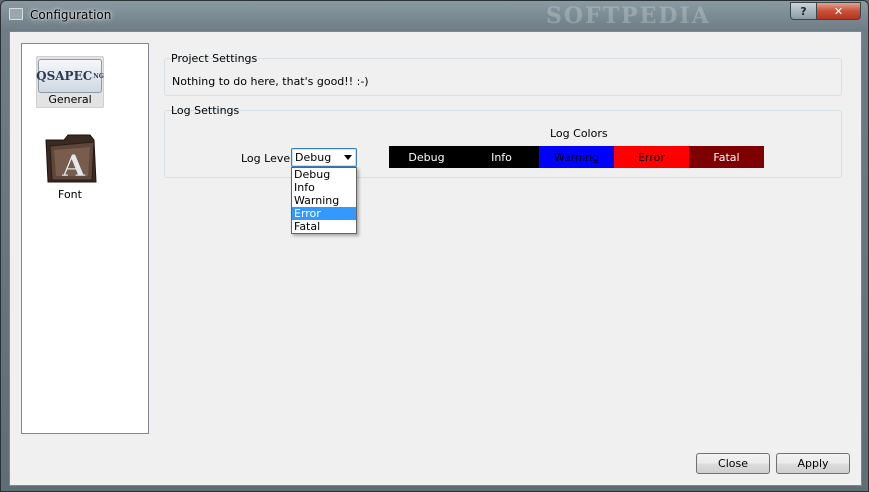  I want to click on caption-buttons: ? ✕, so click(825, 11).